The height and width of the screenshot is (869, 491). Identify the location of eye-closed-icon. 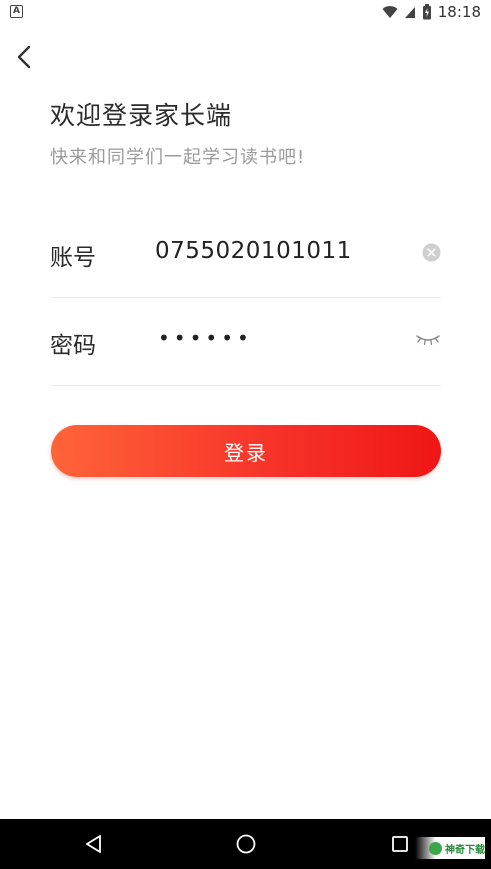
(428, 340).